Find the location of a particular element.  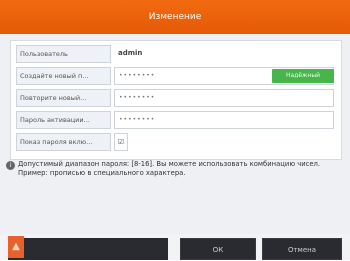

username-row: Пользователь admin is located at coordinates (175, 54).